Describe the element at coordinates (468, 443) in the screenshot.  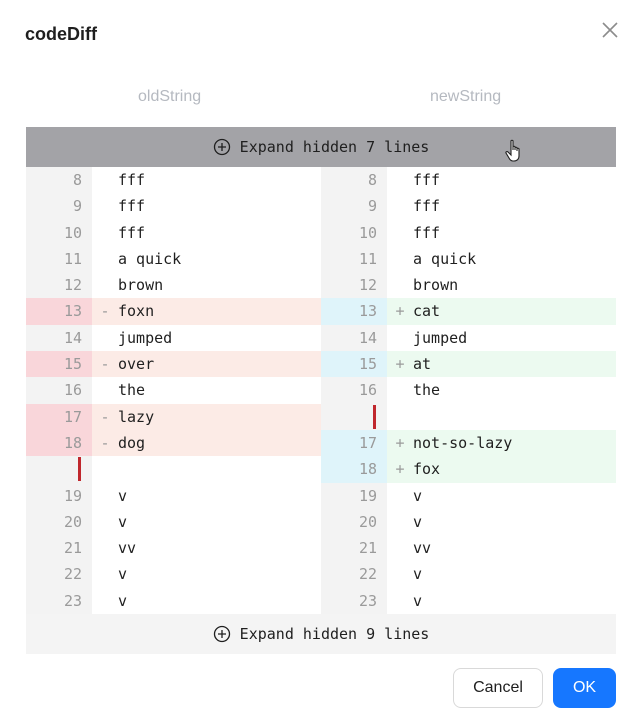
I see `right-line: 17 + not-so-lazy` at that location.